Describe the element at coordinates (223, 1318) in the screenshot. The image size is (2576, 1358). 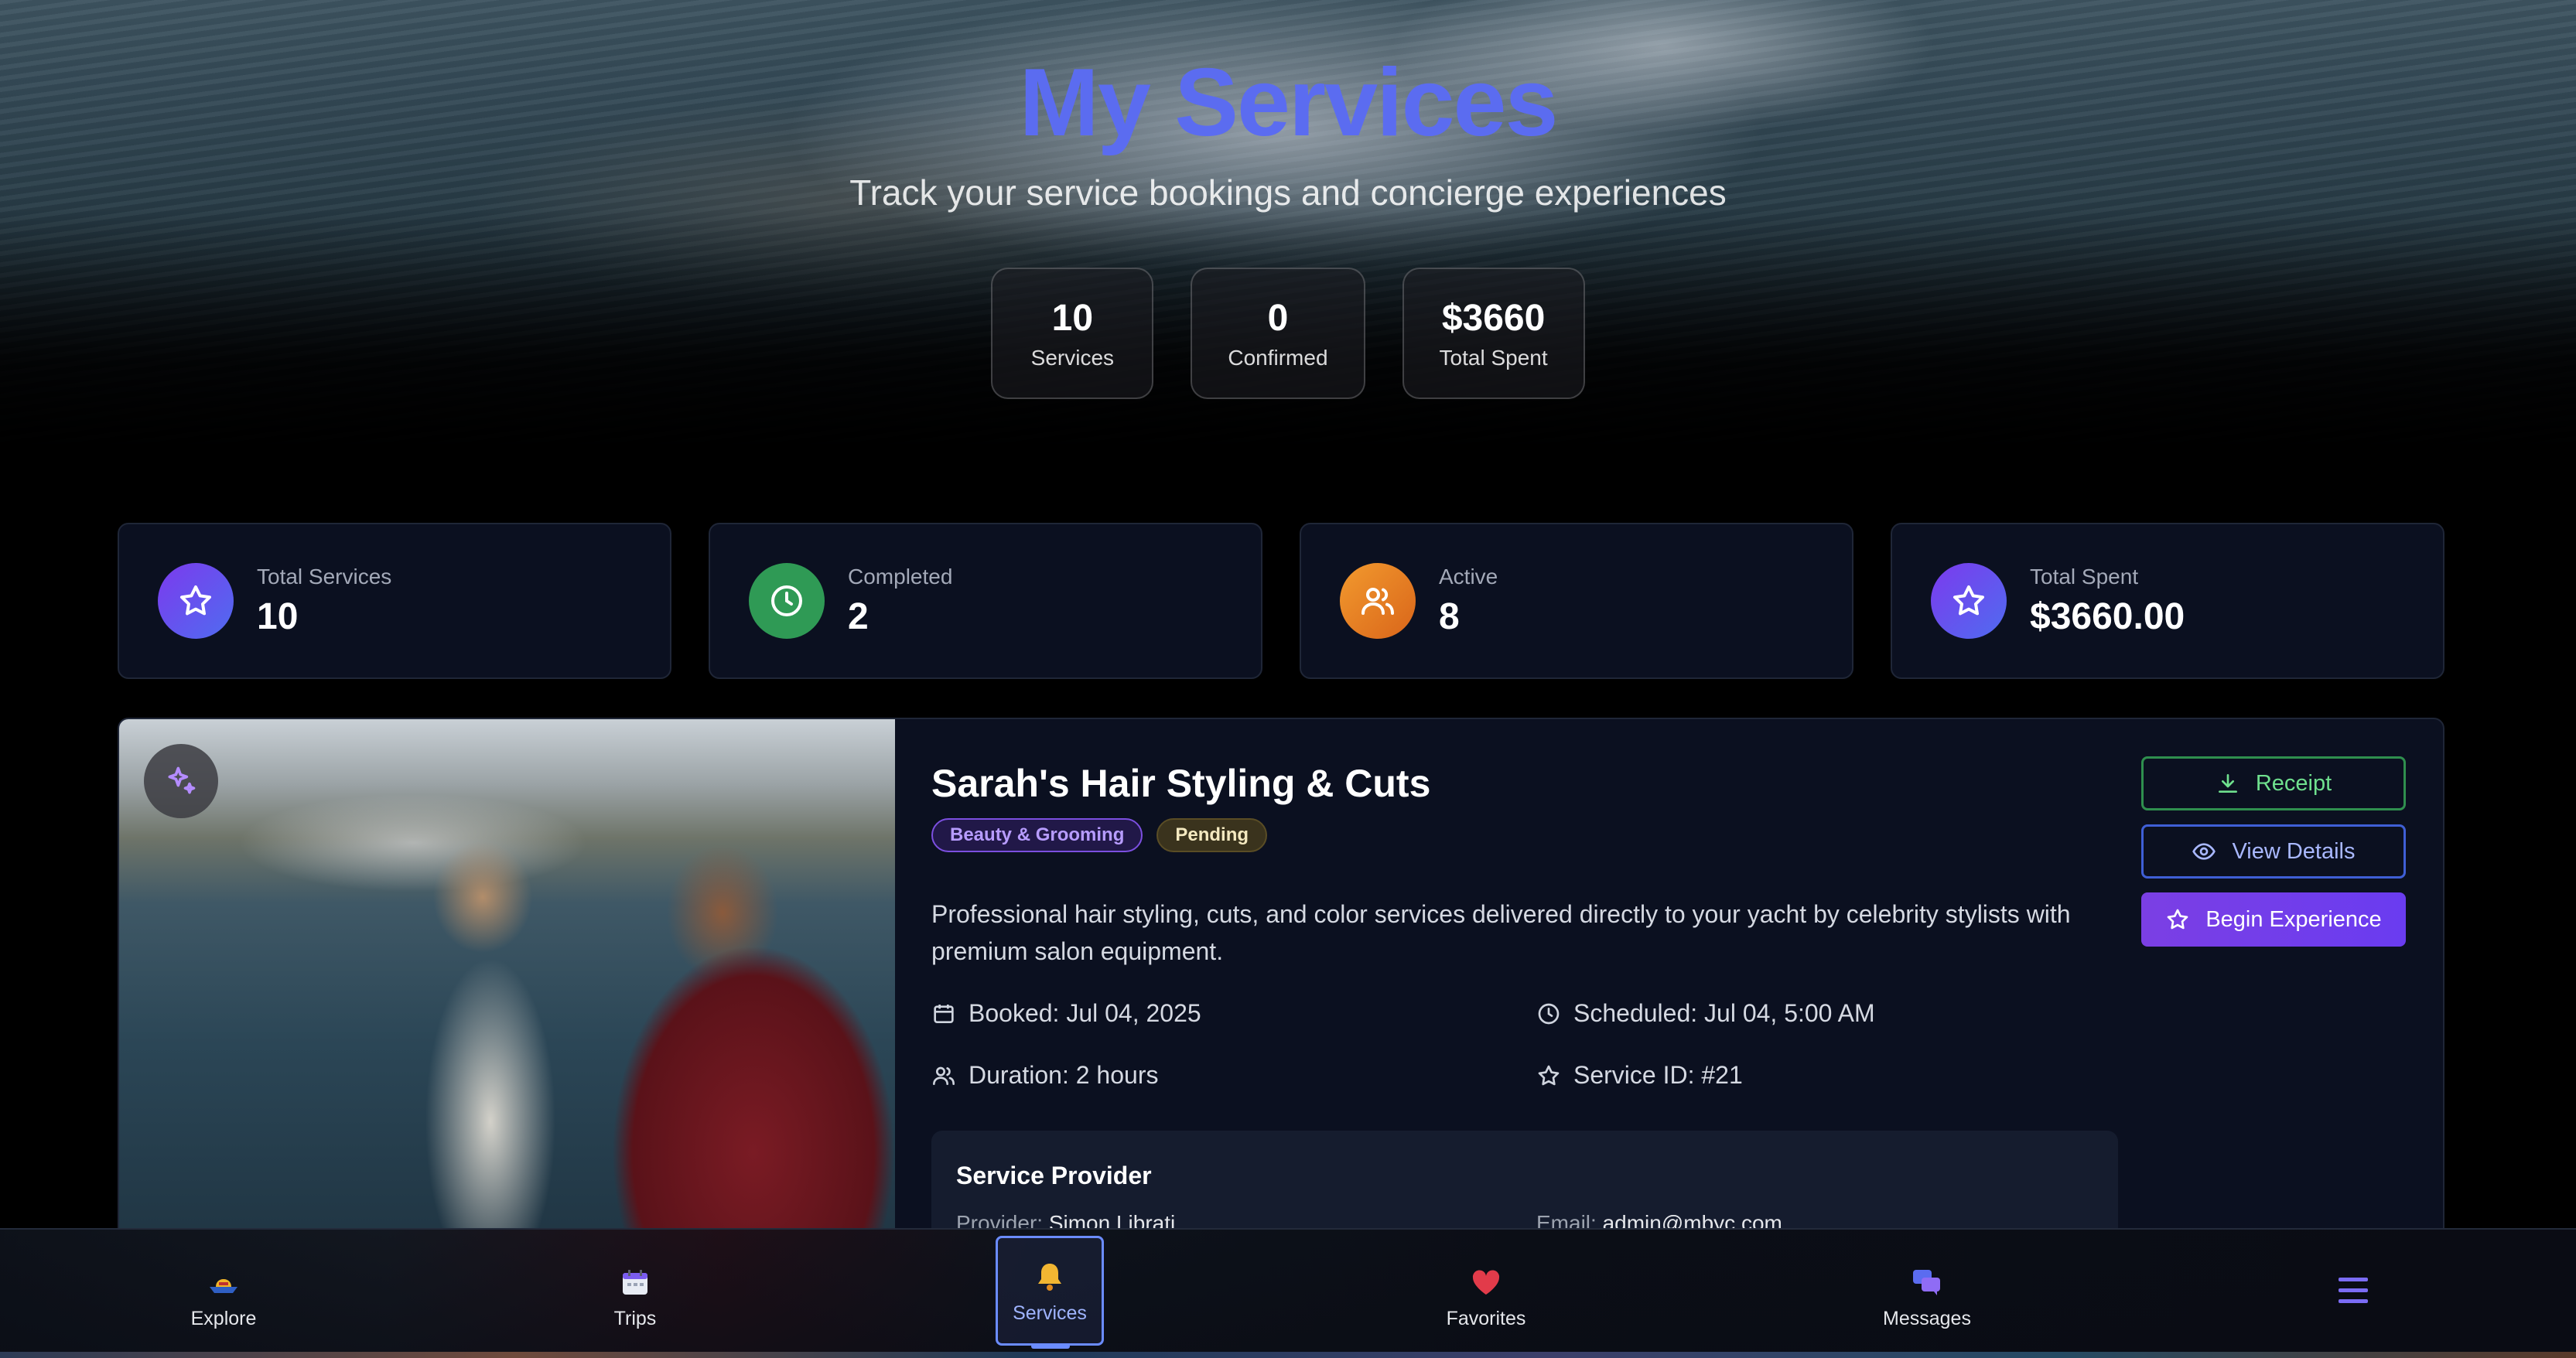
I see `nav-label: Explore` at that location.